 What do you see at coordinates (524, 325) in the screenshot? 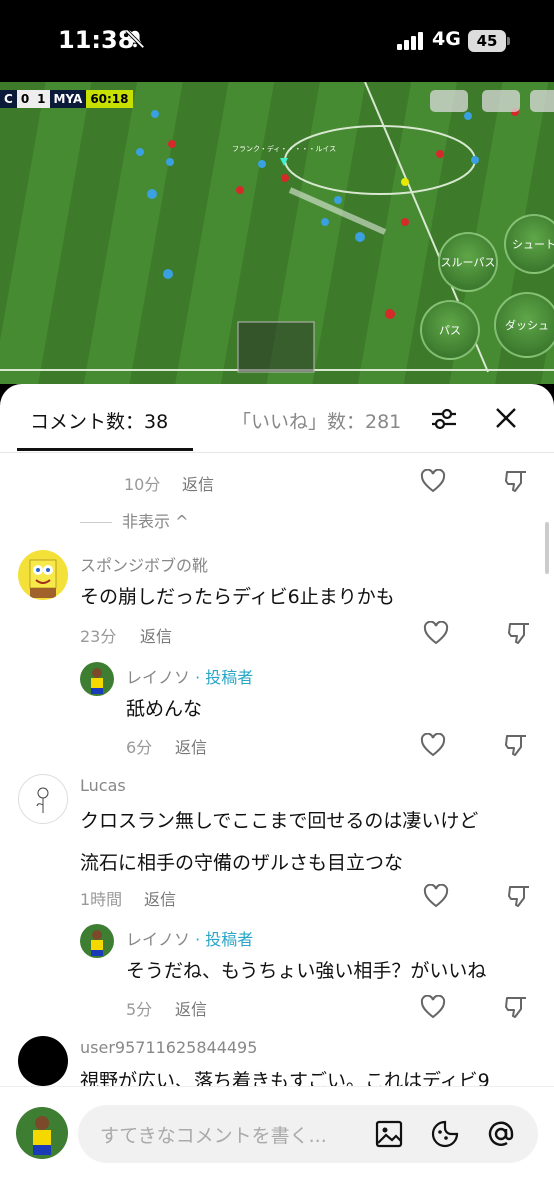
I see `dash-button: ダッシュ` at bounding box center [524, 325].